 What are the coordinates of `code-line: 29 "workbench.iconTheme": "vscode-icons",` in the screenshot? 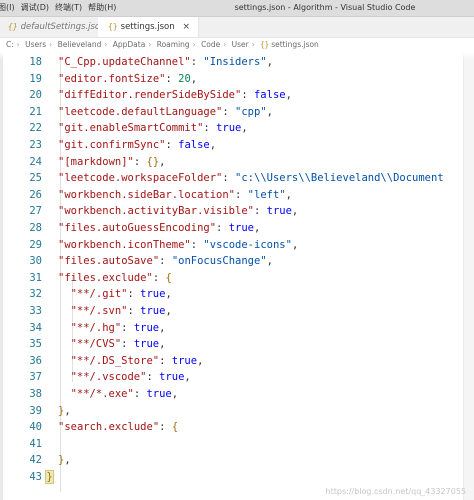 It's located at (237, 245).